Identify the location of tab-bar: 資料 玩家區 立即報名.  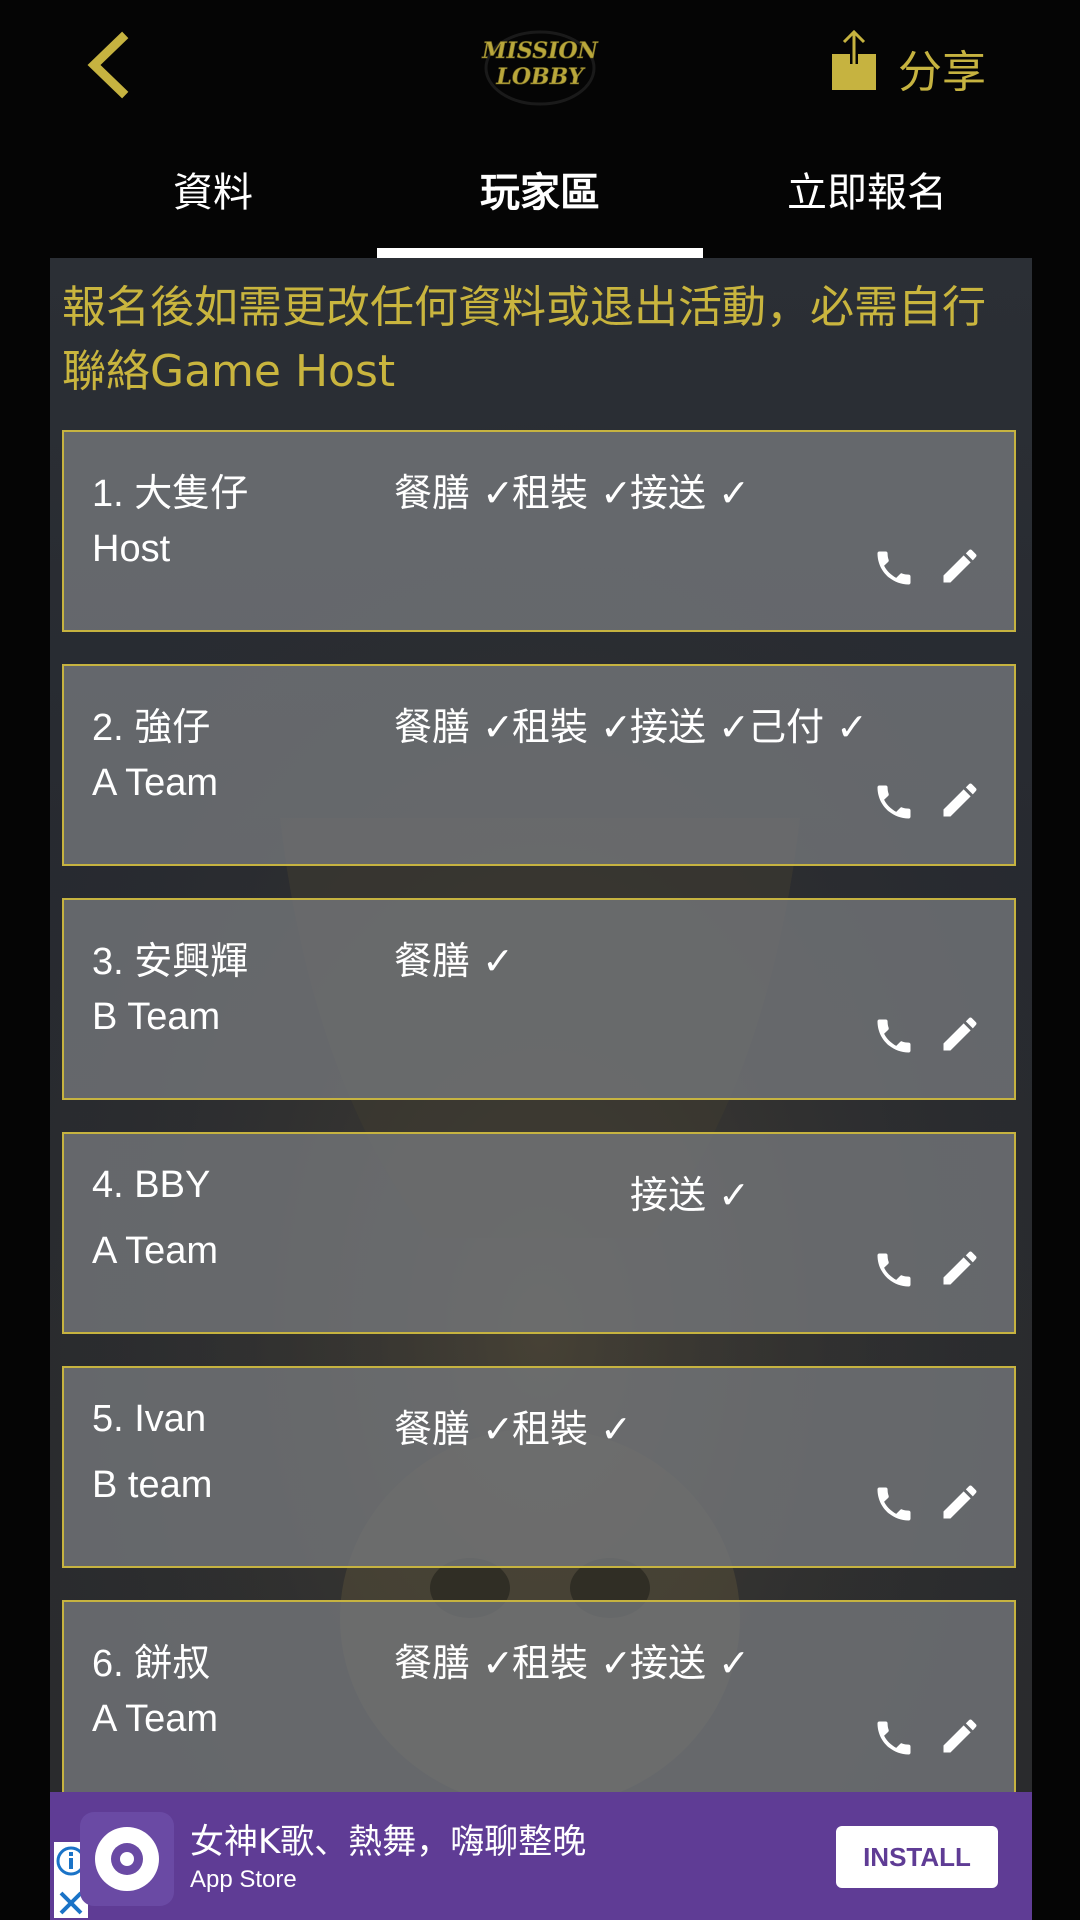
(540, 204).